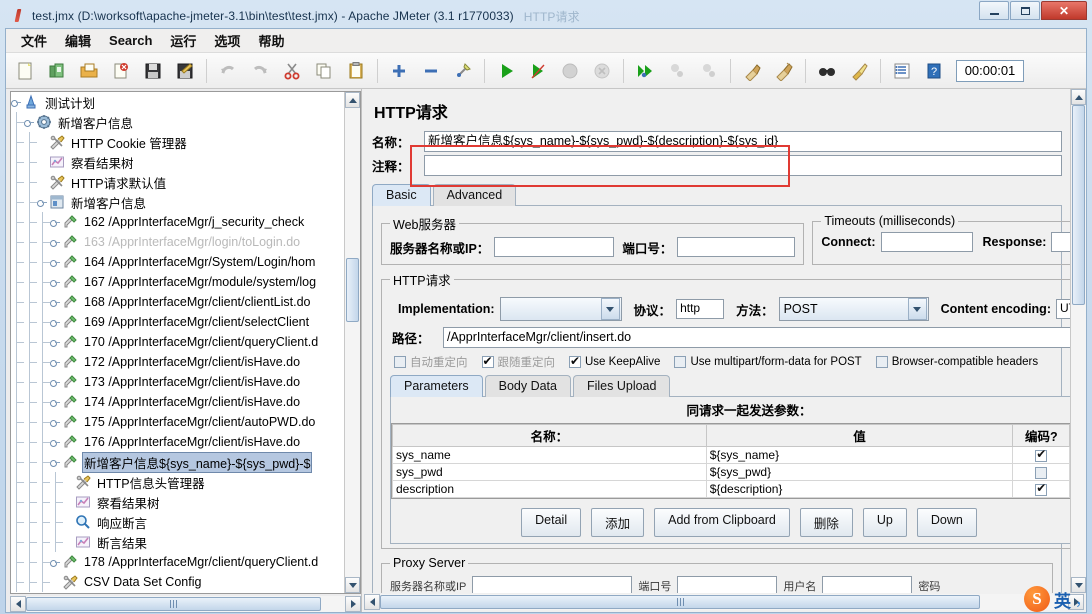  I want to click on connect-input, so click(926, 242).